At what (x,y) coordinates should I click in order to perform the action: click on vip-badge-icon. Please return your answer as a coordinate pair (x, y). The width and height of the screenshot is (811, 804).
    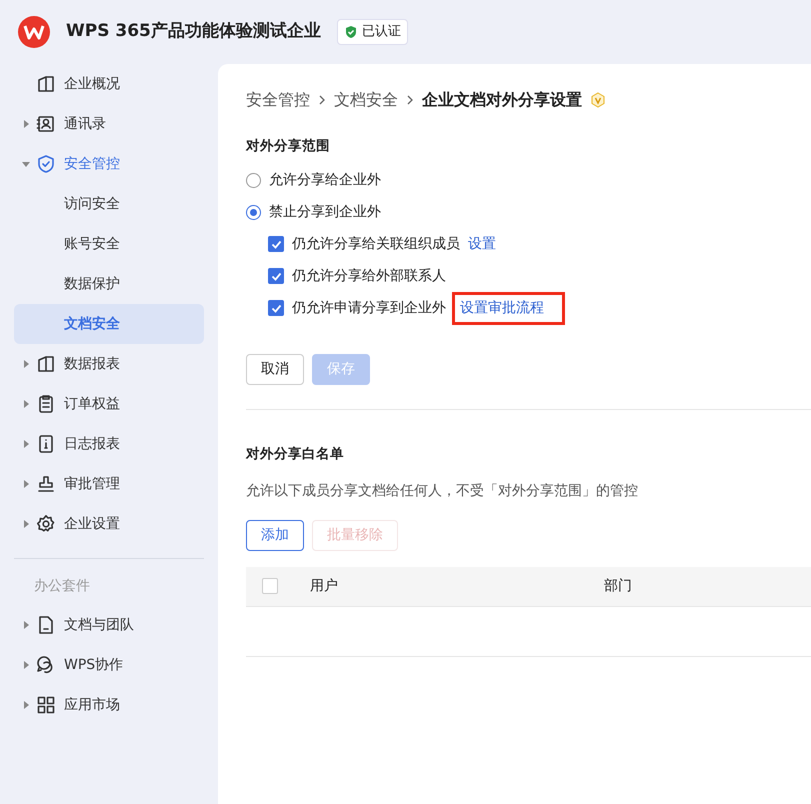
    Looking at the image, I should click on (598, 100).